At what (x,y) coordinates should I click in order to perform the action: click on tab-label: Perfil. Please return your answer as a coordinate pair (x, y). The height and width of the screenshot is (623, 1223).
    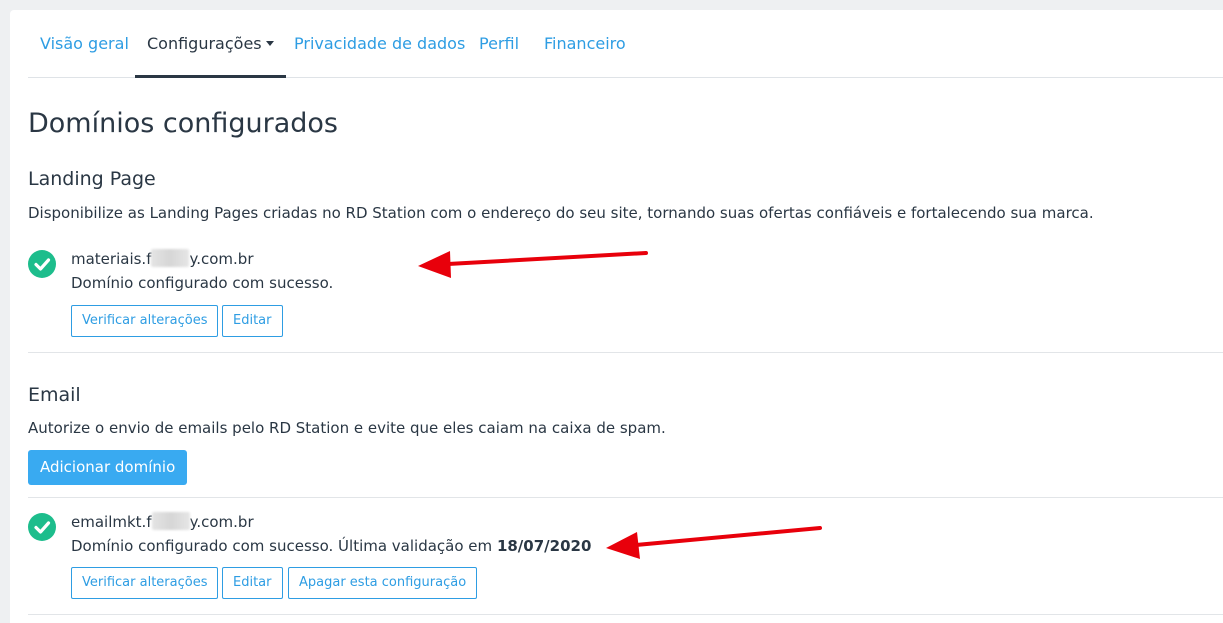
    Looking at the image, I should click on (499, 43).